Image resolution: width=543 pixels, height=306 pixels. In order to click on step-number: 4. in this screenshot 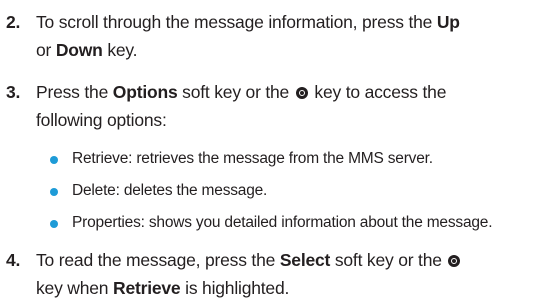, I will do `click(13, 260)`.